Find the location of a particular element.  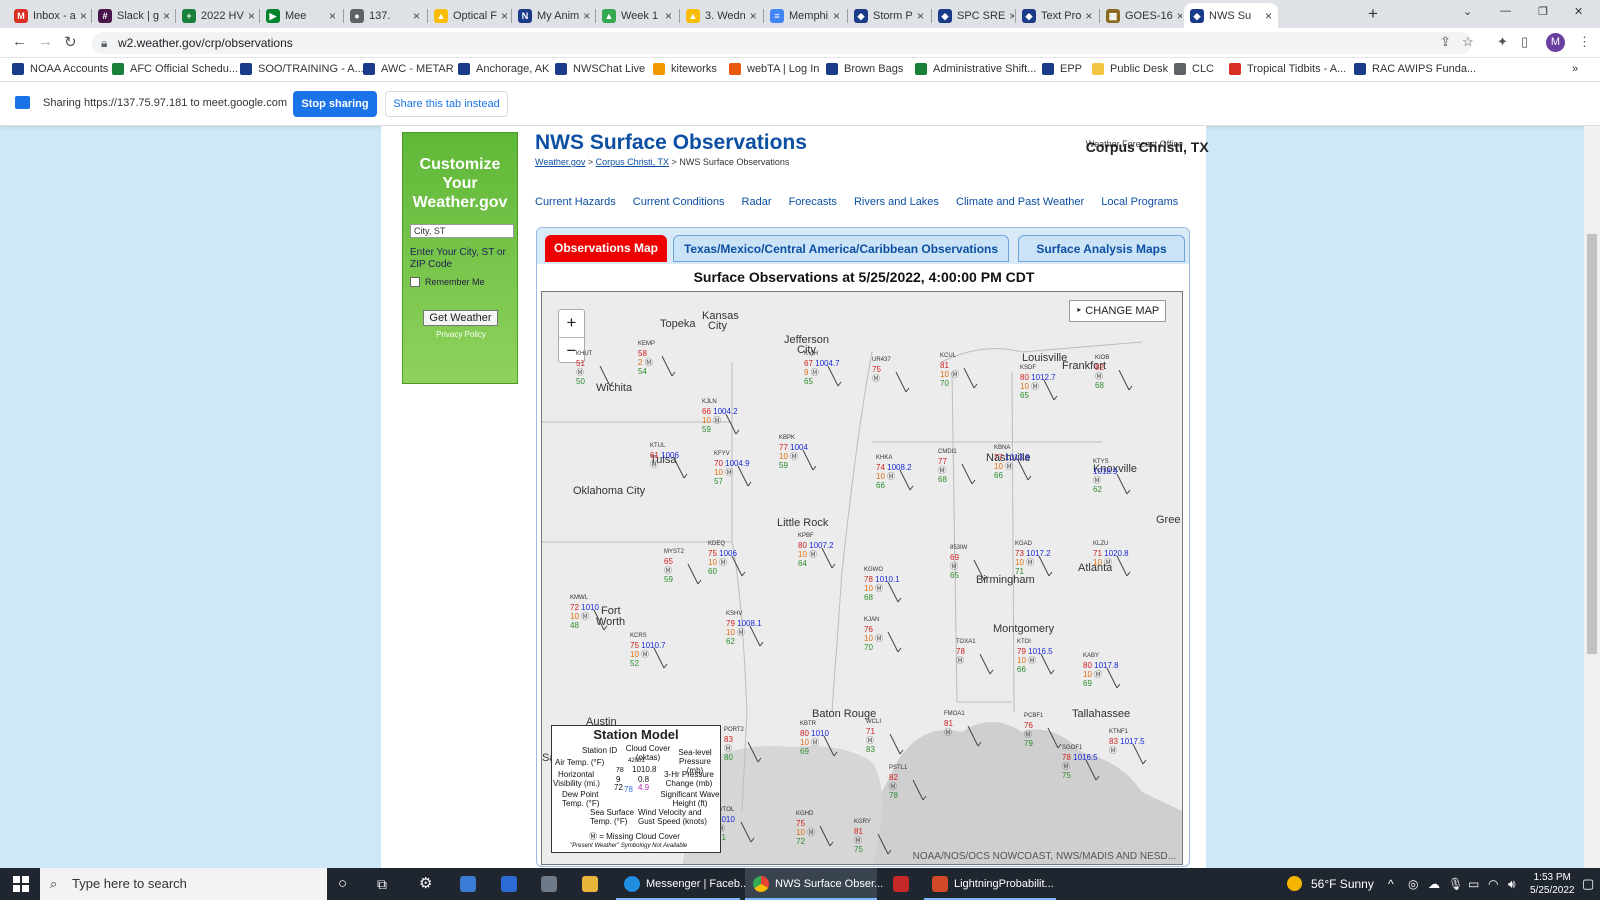

mail-icon is located at coordinates (509, 884).